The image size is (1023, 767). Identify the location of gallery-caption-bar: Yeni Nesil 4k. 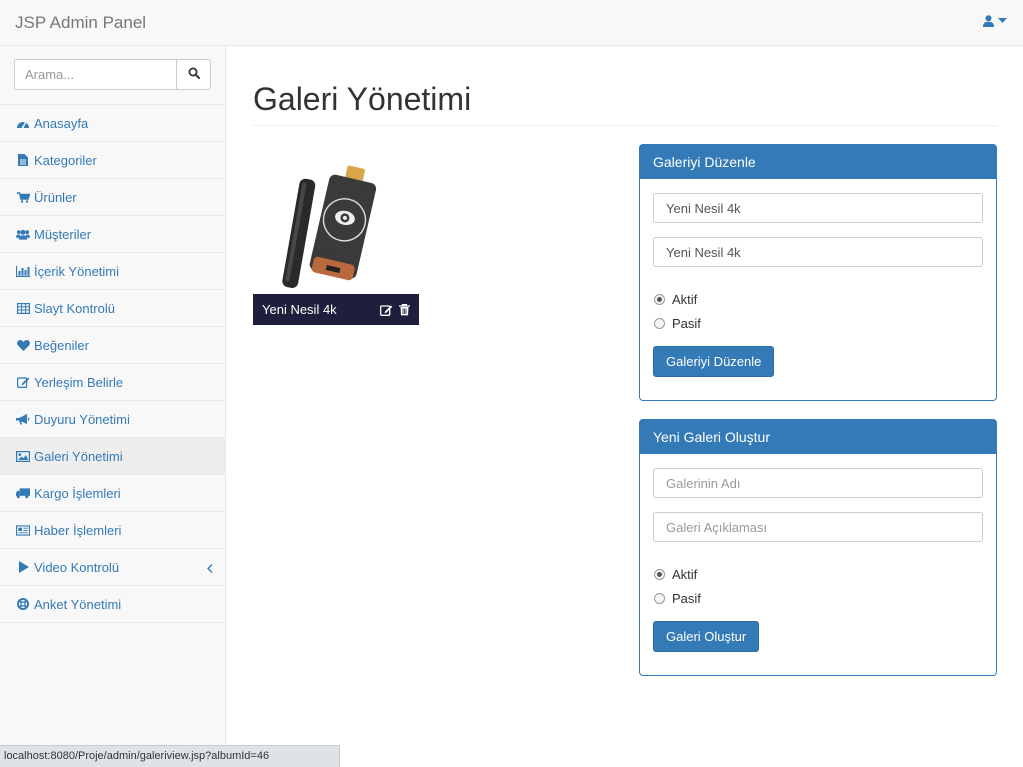
(336, 309).